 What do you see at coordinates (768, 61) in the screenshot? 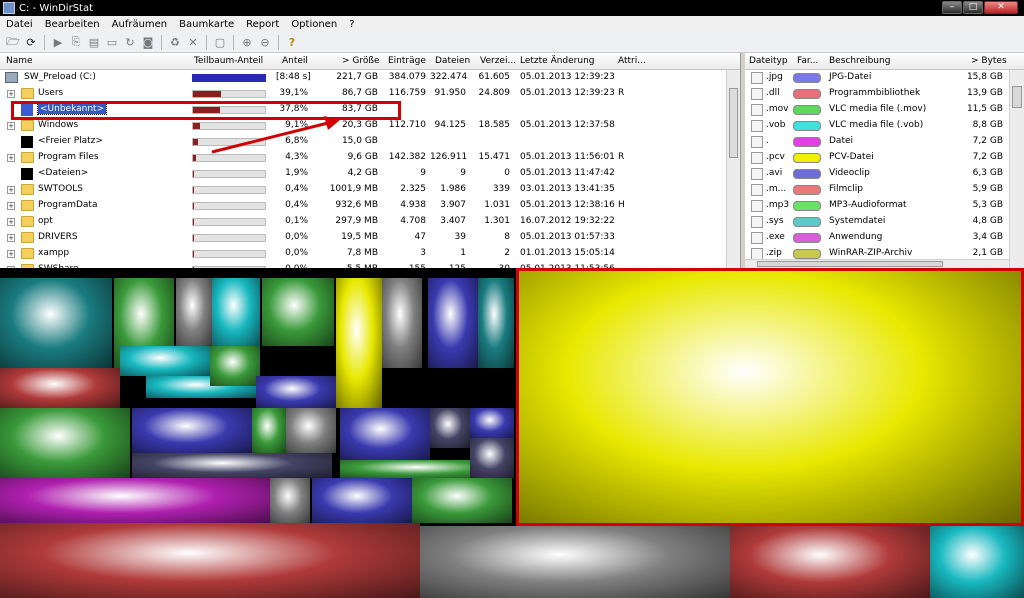
I see `col-filetype: Dateityp` at bounding box center [768, 61].